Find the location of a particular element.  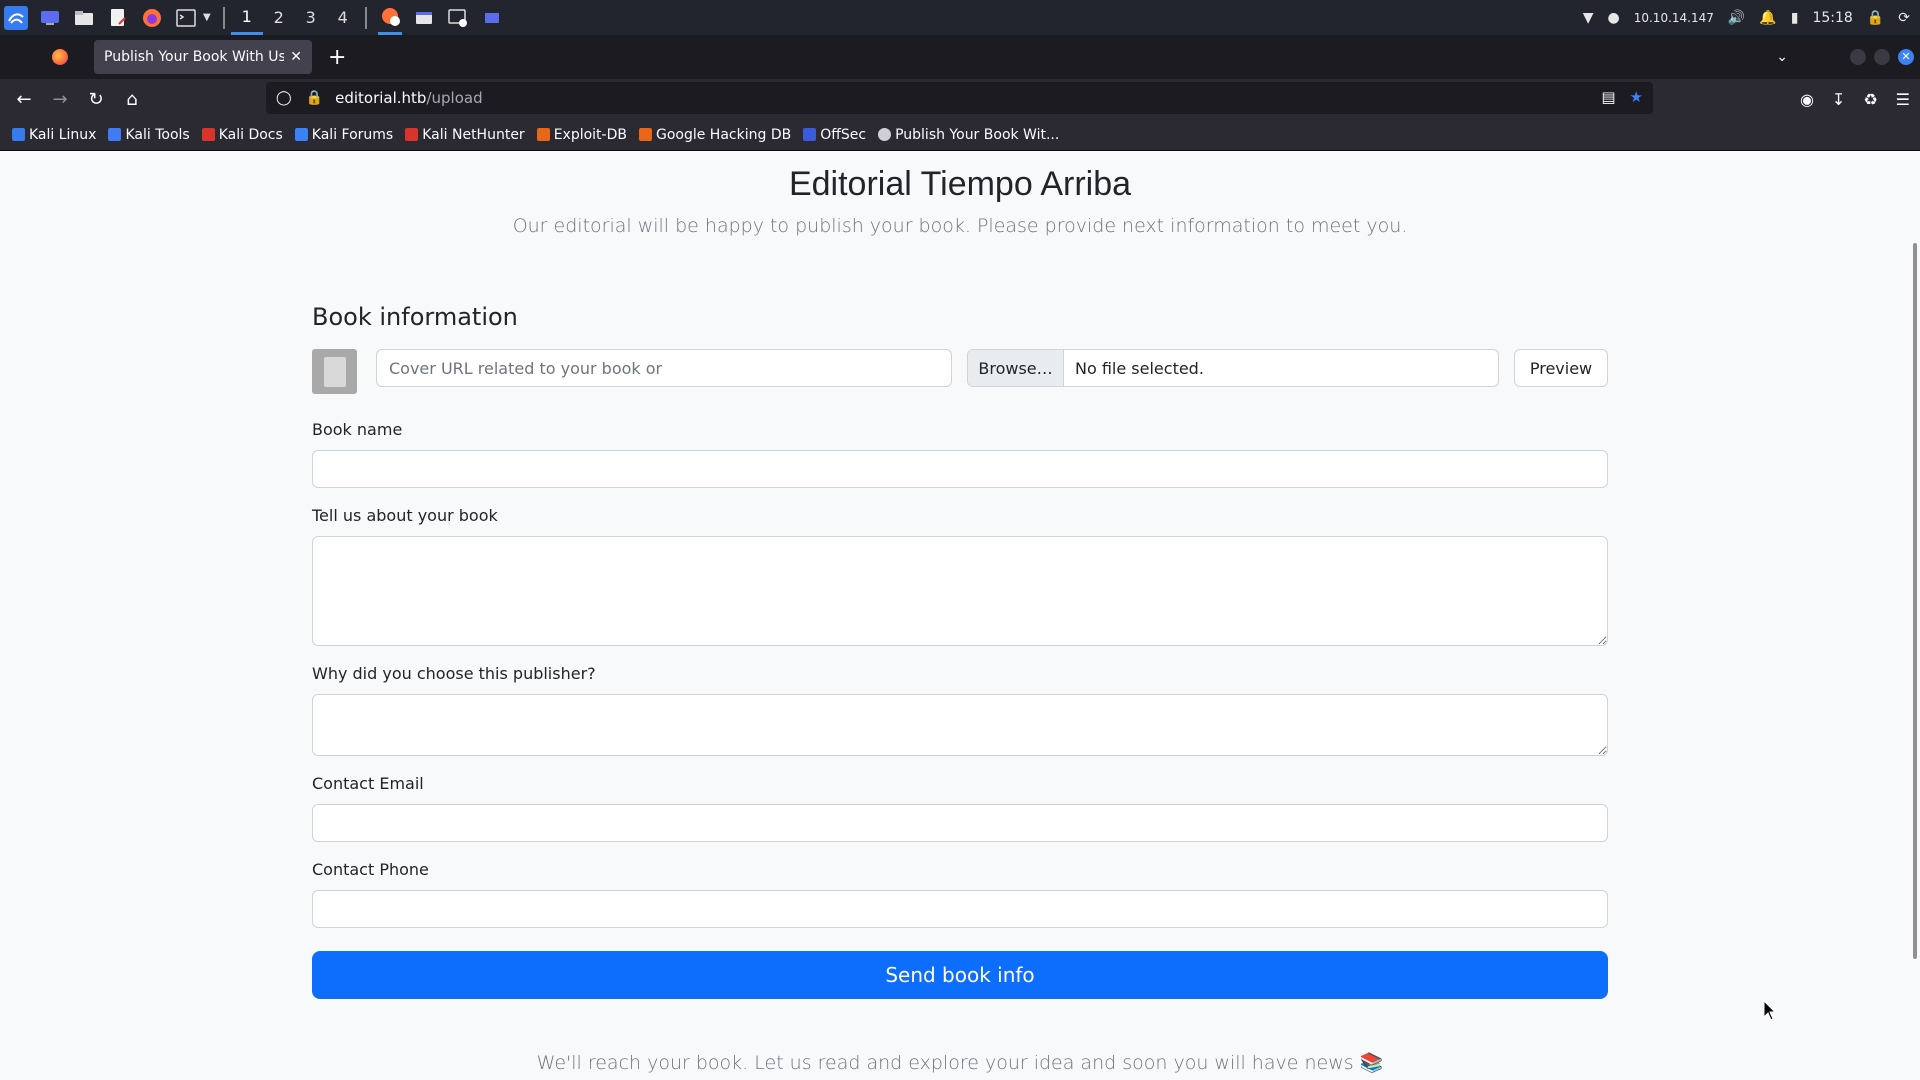

extensions-icon: ♻ is located at coordinates (1870, 99).